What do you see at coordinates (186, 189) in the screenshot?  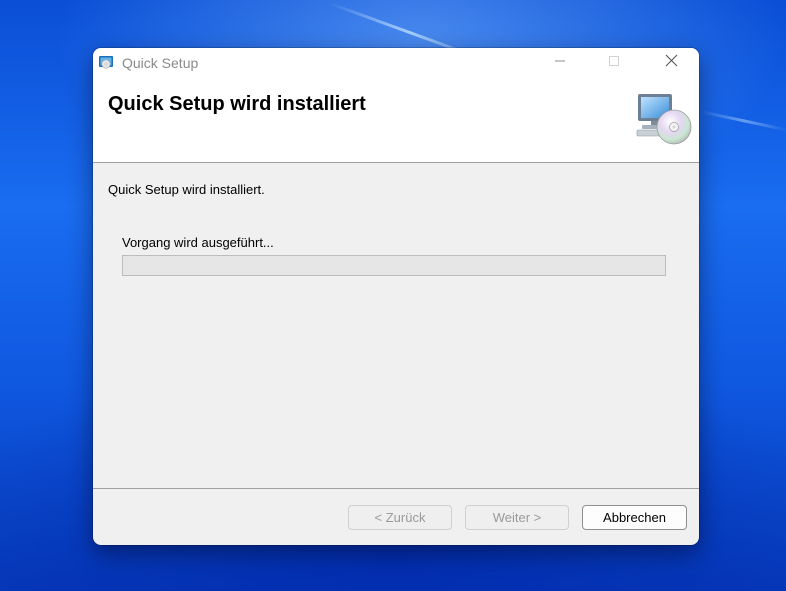 I see `installation-status-text: Quick Setup wird installiert.` at bounding box center [186, 189].